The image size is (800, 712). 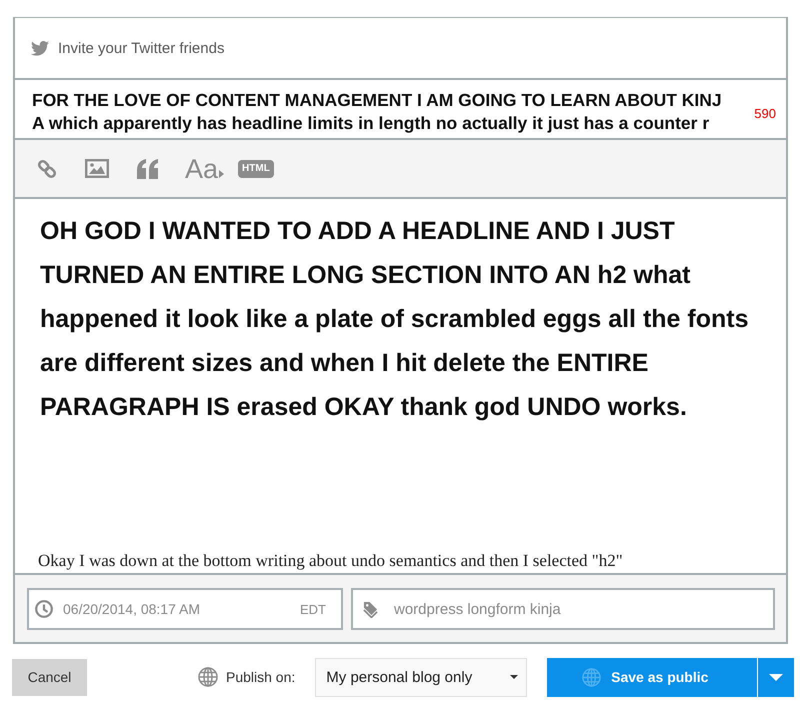 I want to click on headline-field: FOR THE LOVE OF CONTENT MANAGEMENT I AM GOING TO LEARN ABOUT KINJ A which apparently has headline limits in length no actually it just has a counter r, so click(x=391, y=113).